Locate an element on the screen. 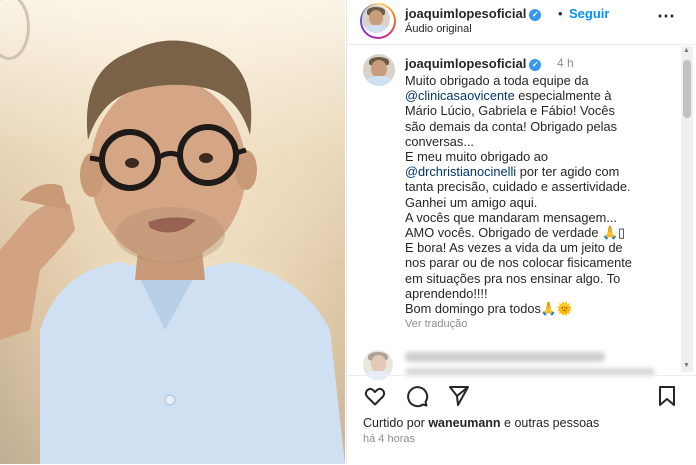  more-horizontal-icon: ⋯ is located at coordinates (666, 16).